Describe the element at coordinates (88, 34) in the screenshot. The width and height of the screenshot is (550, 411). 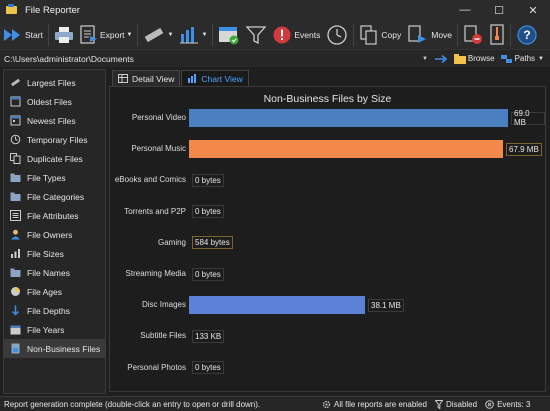
I see `export-icon` at that location.